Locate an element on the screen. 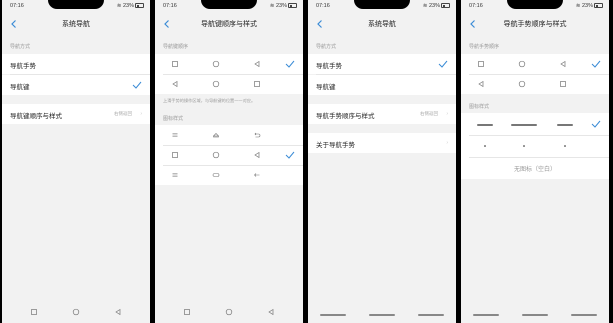 The width and height of the screenshot is (613, 323). style-options is located at coordinates (229, 155).